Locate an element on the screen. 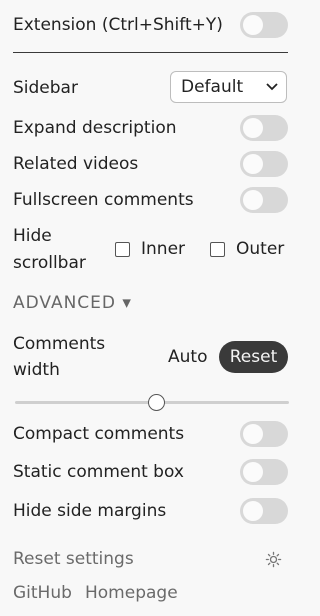  outer-checkbox-label: Outer is located at coordinates (260, 249).